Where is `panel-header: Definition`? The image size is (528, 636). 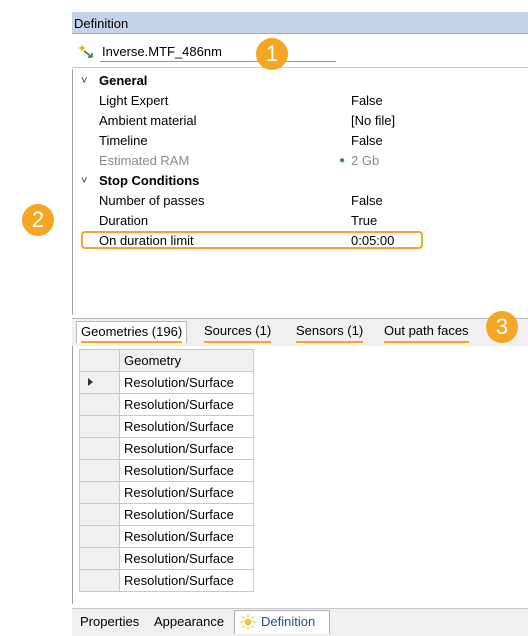
panel-header: Definition is located at coordinates (300, 23).